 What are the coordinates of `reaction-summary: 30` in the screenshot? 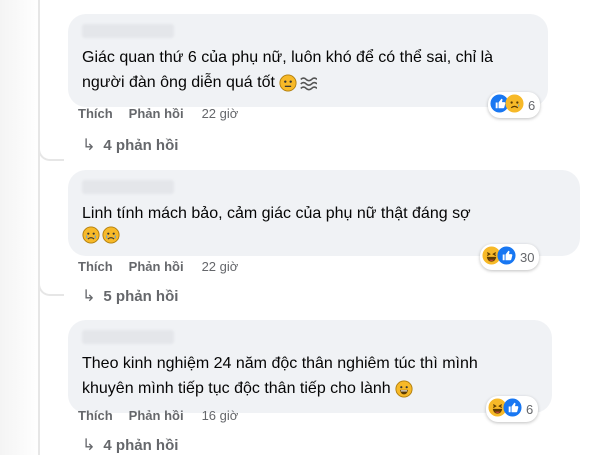 It's located at (510, 257).